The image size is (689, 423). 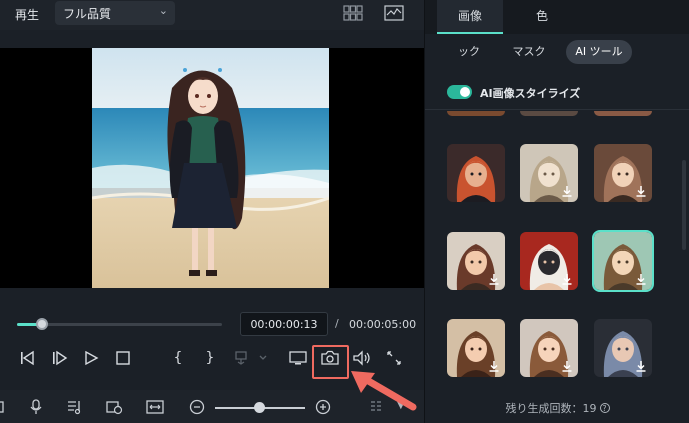 I want to click on stylize-toggle-switch, so click(x=459, y=92).